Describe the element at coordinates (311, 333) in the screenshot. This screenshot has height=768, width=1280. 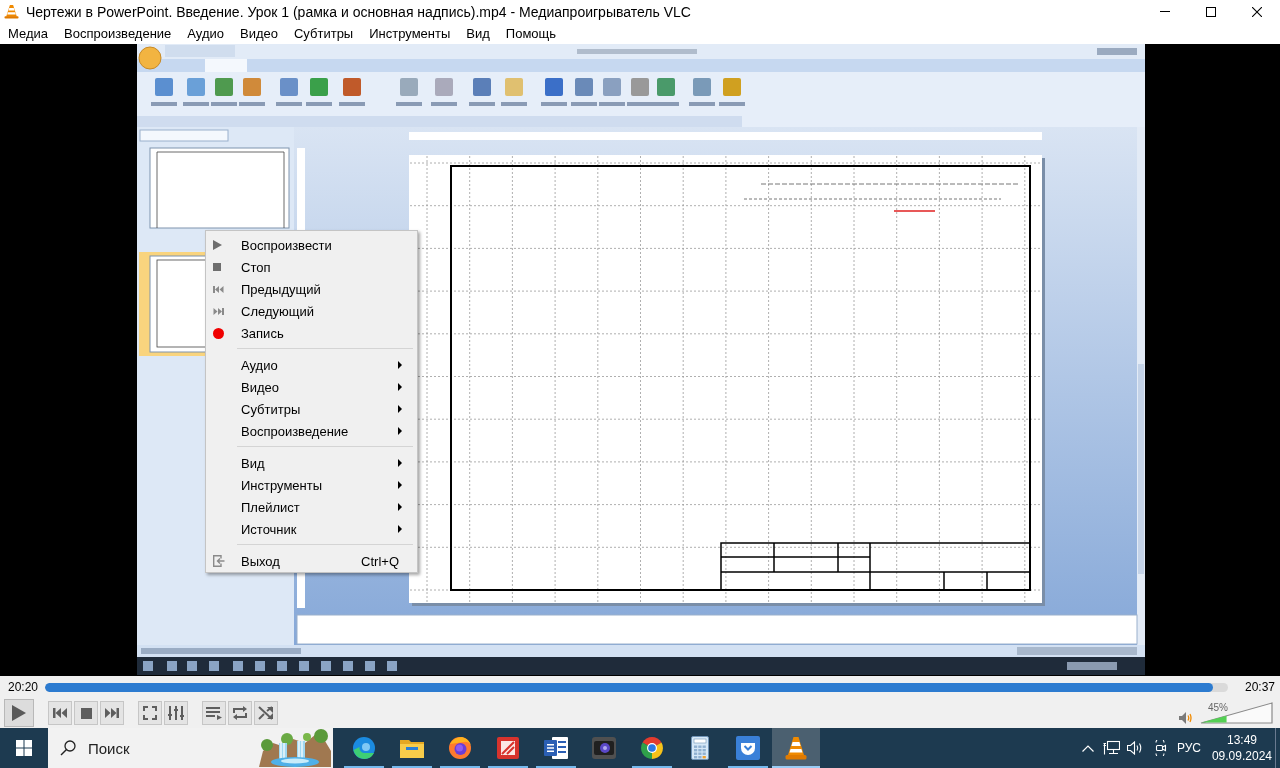
I see `context-menu-item: Запись` at that location.